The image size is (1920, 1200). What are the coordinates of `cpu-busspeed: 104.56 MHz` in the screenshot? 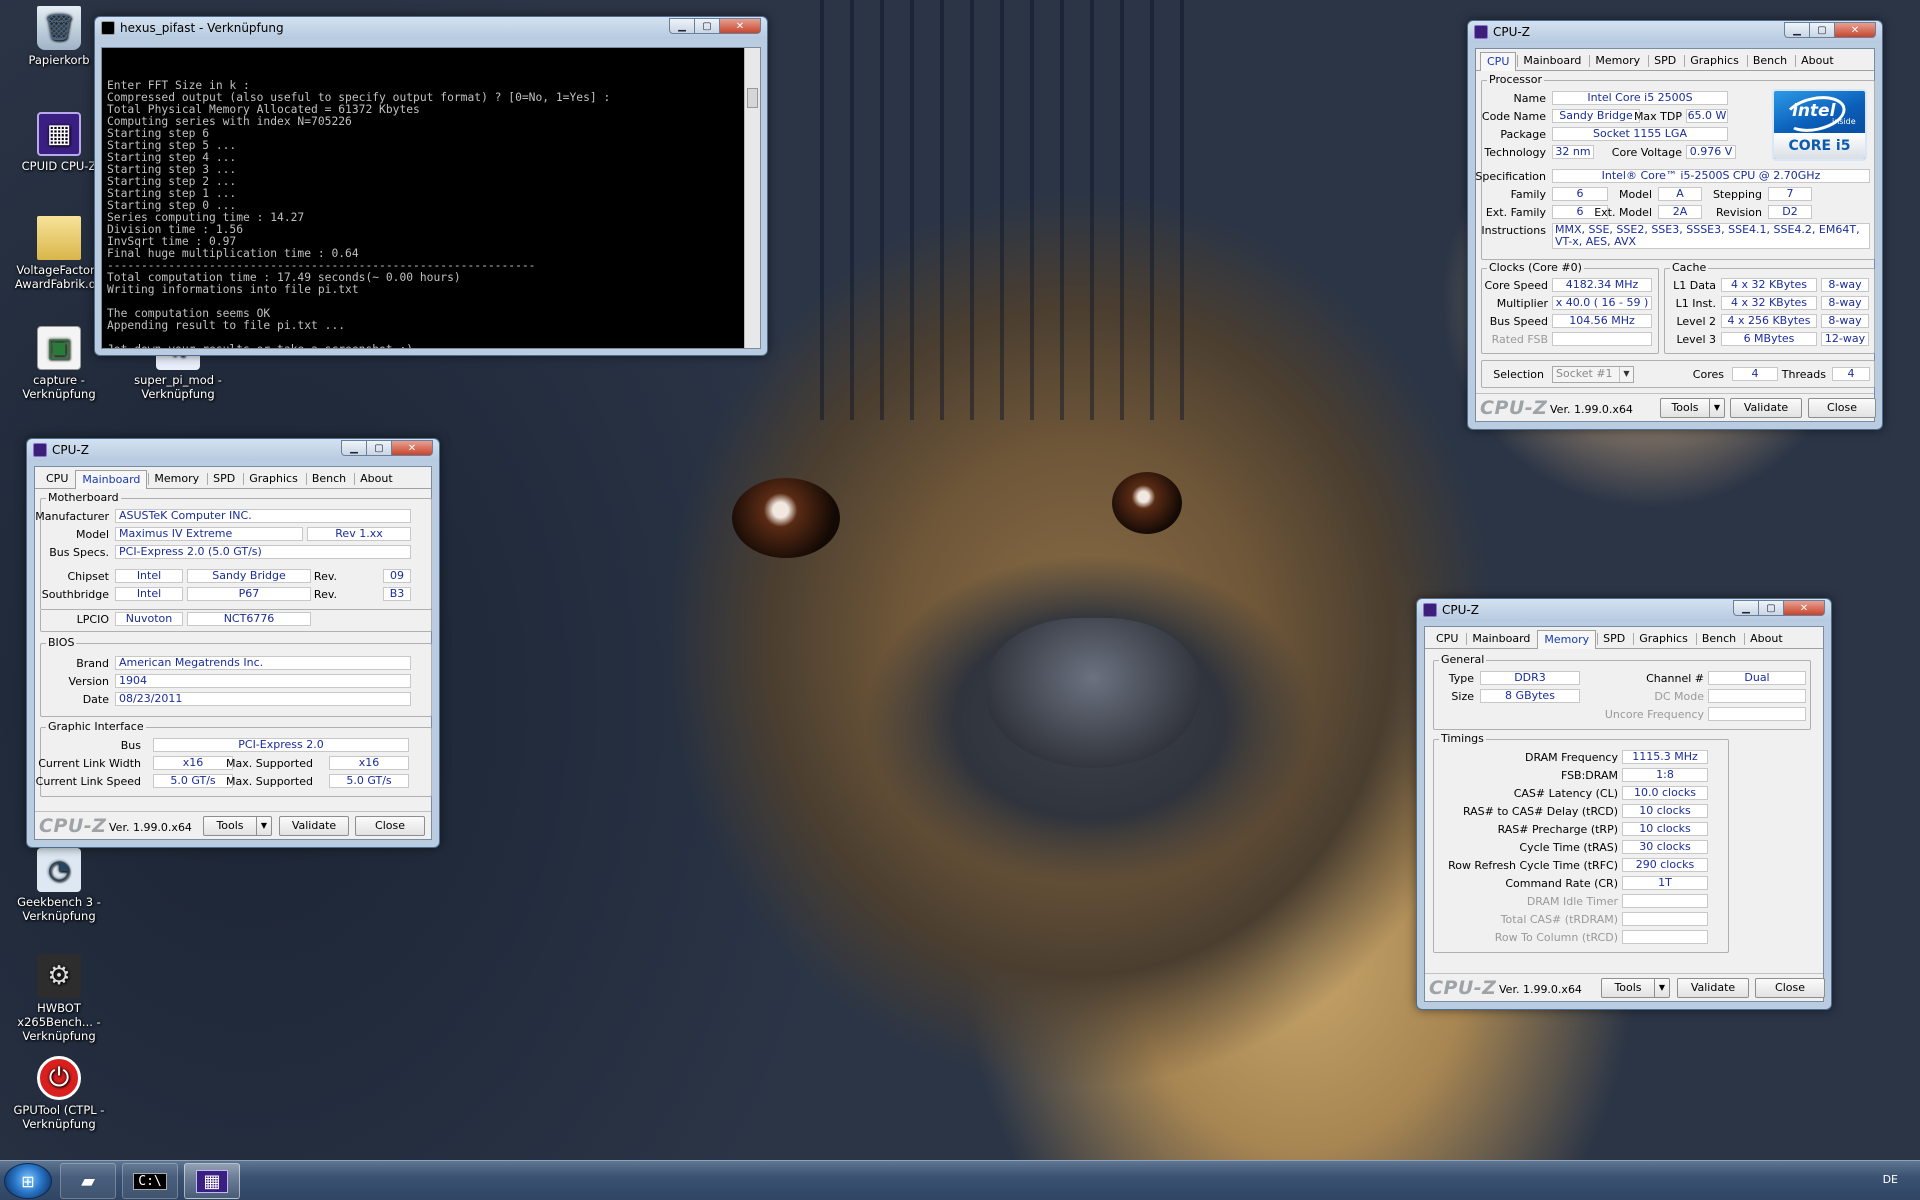 It's located at (1602, 321).